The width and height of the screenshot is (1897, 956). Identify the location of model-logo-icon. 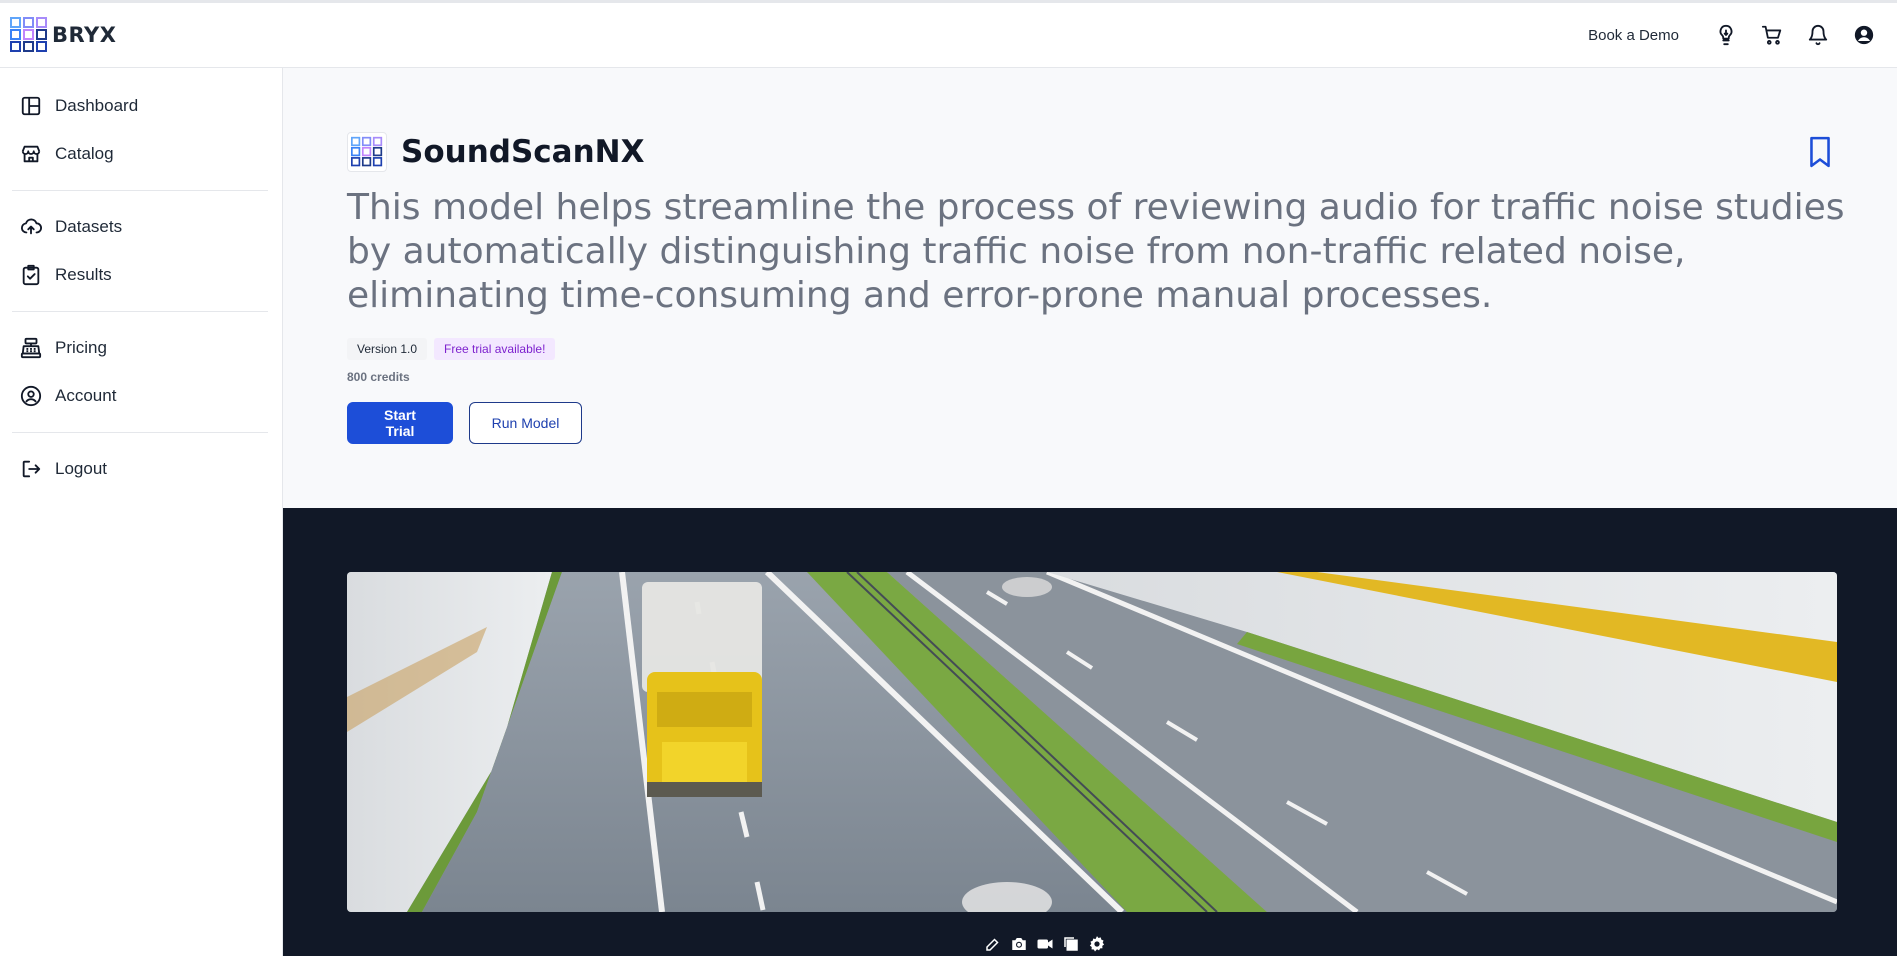
(367, 151).